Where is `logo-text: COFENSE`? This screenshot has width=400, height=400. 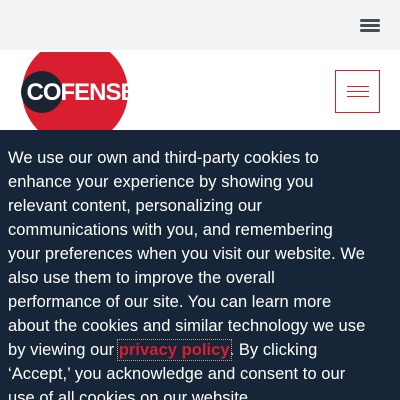 logo-text: COFENSE is located at coordinates (78, 92).